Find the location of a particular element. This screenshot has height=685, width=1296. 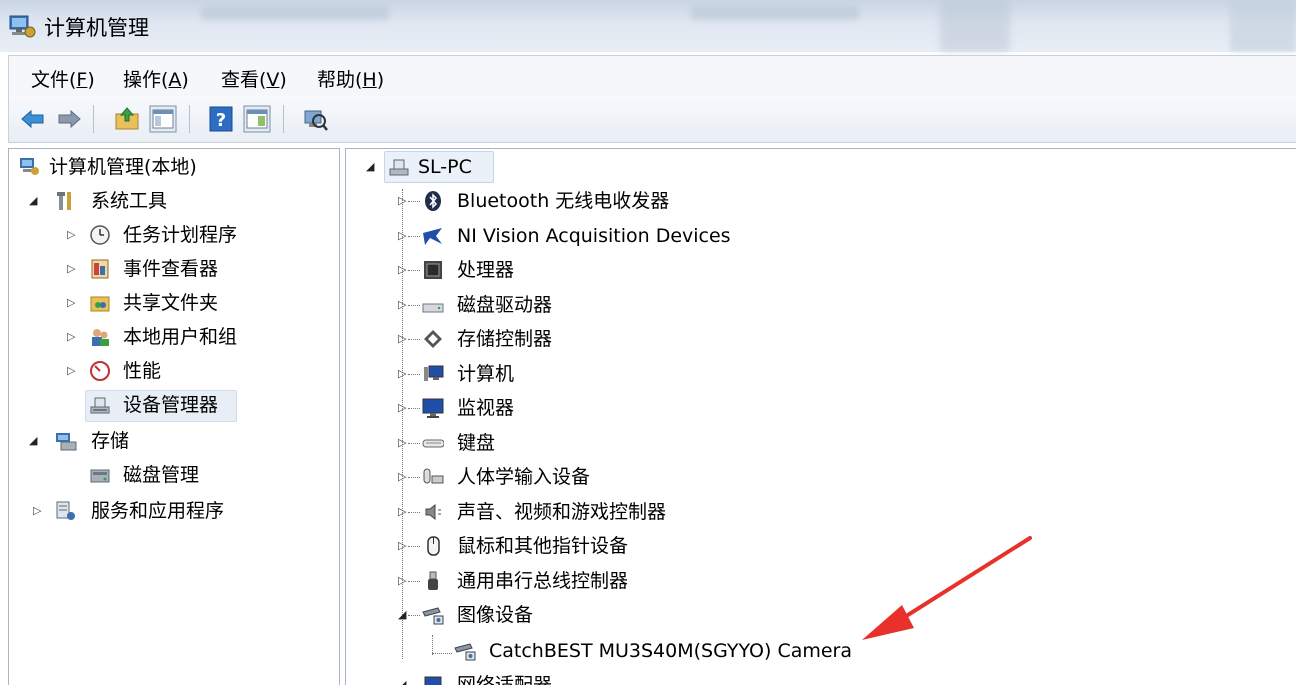

tree-item-catchbest-camera: CatchBEST MU3S40M(SGYYO) Camera is located at coordinates (696, 651).